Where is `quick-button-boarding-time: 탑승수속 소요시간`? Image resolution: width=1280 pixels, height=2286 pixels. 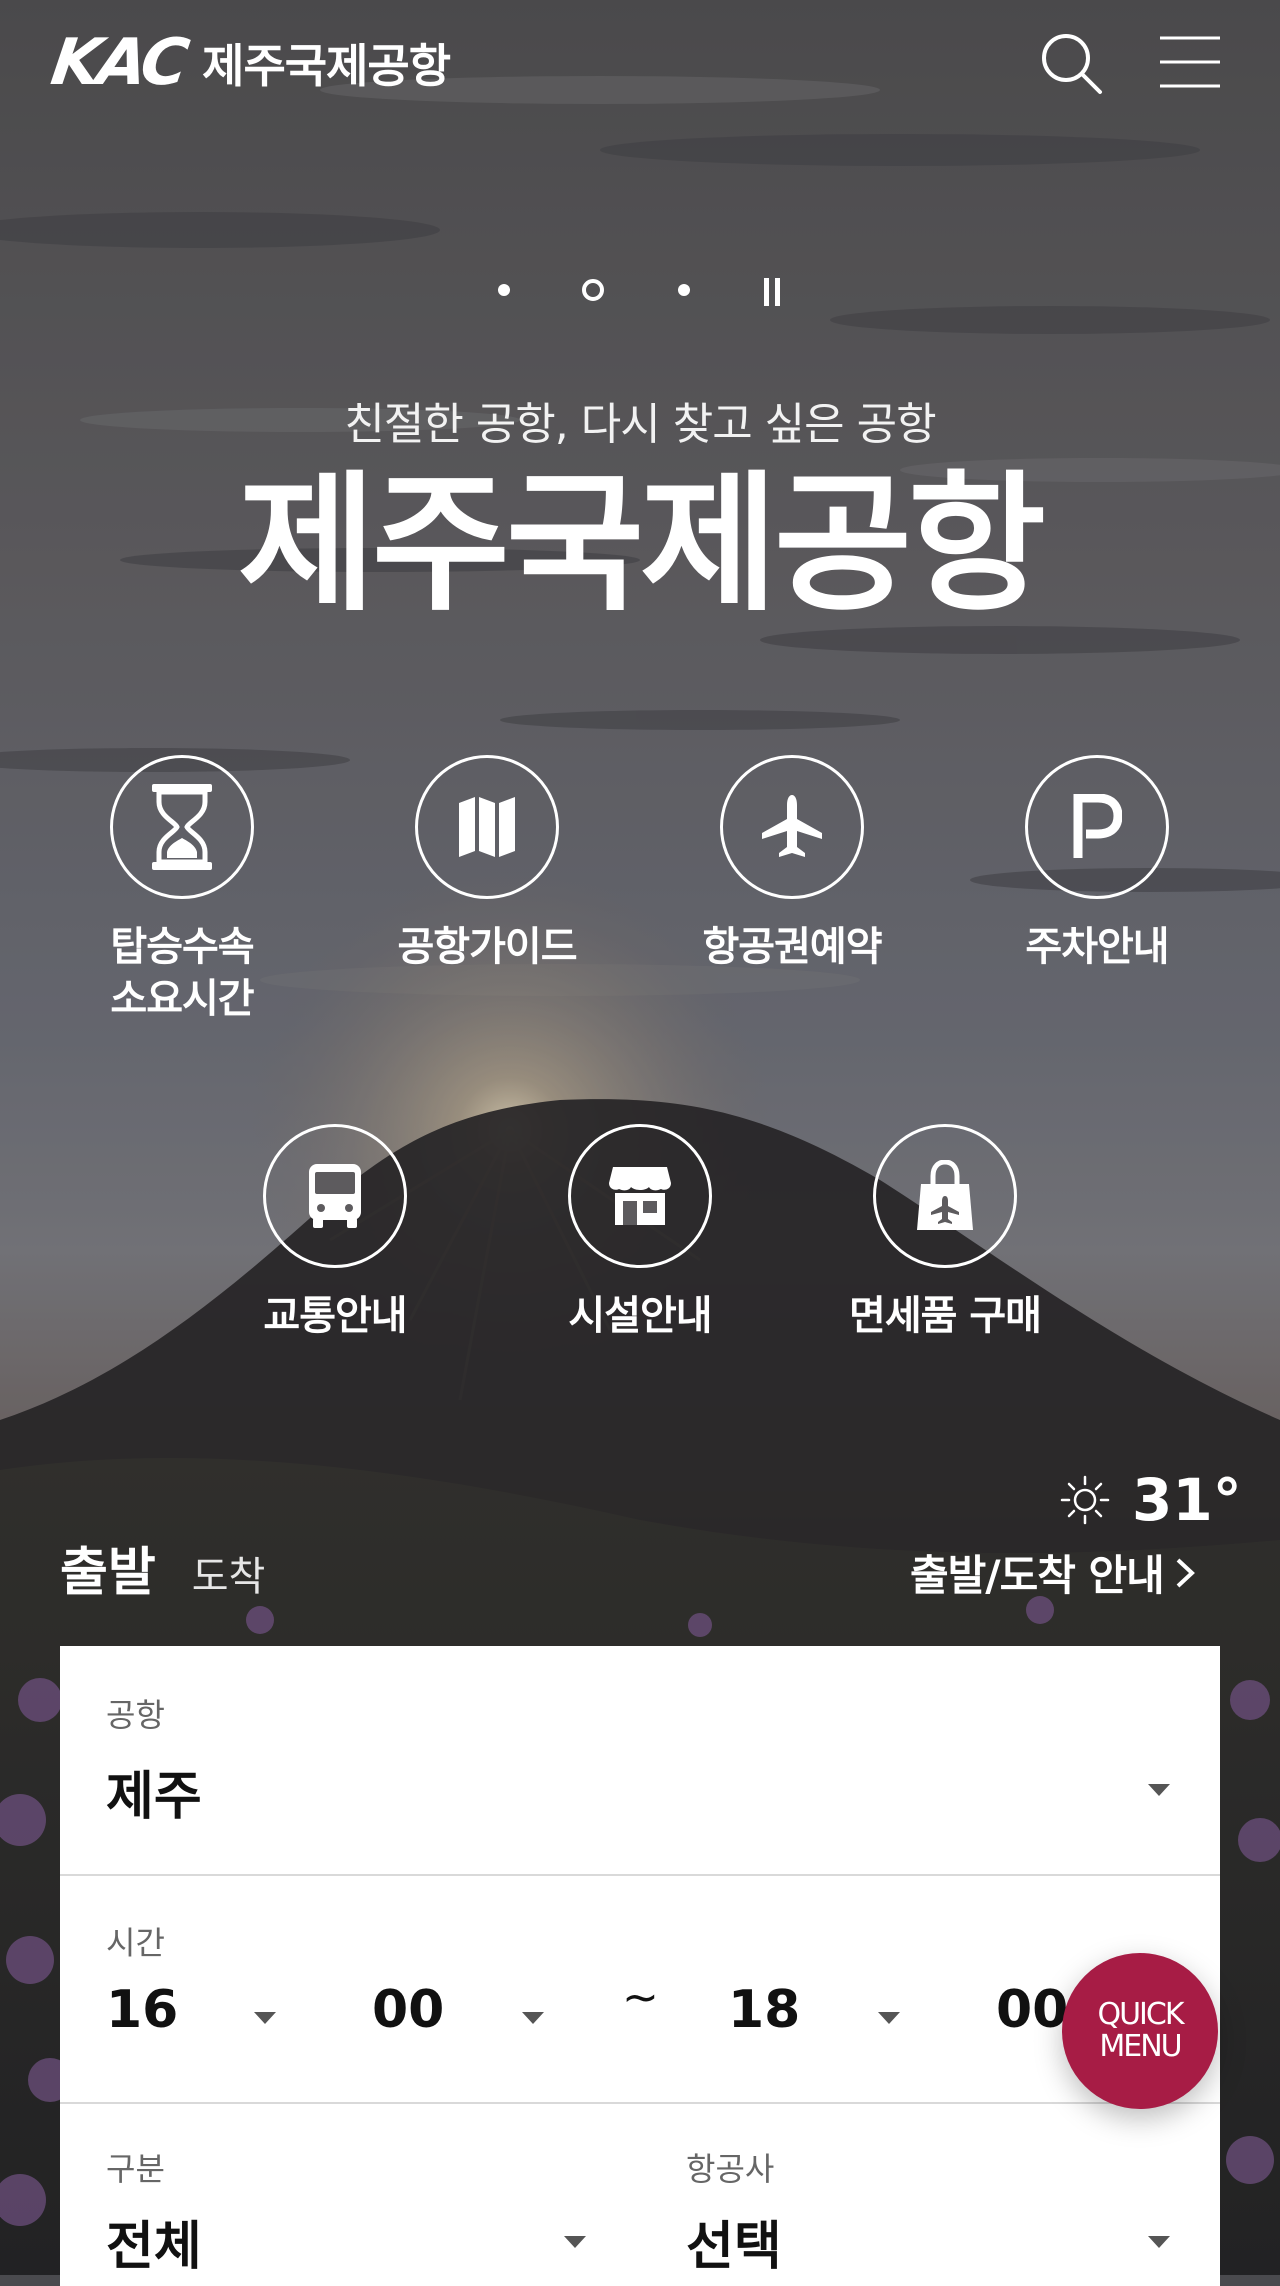
quick-button-boarding-time: 탑승수속 소요시간 is located at coordinates (182, 890).